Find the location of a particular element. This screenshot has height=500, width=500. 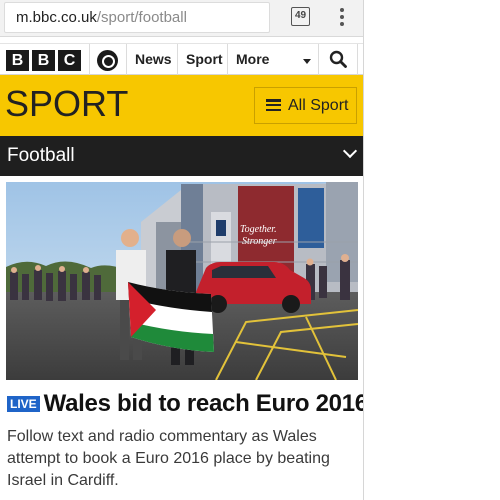

url-path: /sport/football is located at coordinates (141, 17).